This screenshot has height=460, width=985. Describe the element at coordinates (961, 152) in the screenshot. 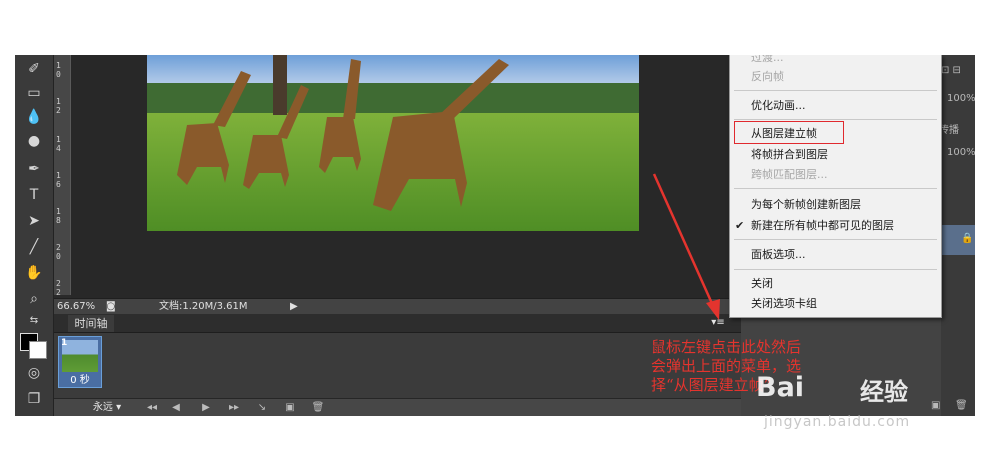

I see `fill-value: 100%` at that location.